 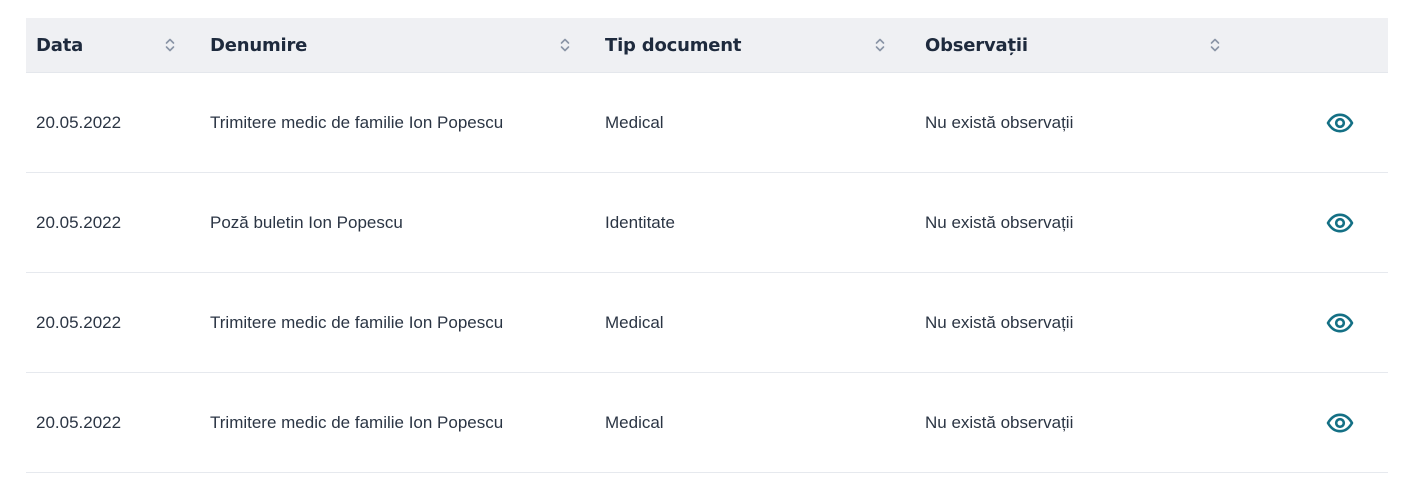 What do you see at coordinates (259, 45) in the screenshot?
I see `column-header-label: Denumire` at bounding box center [259, 45].